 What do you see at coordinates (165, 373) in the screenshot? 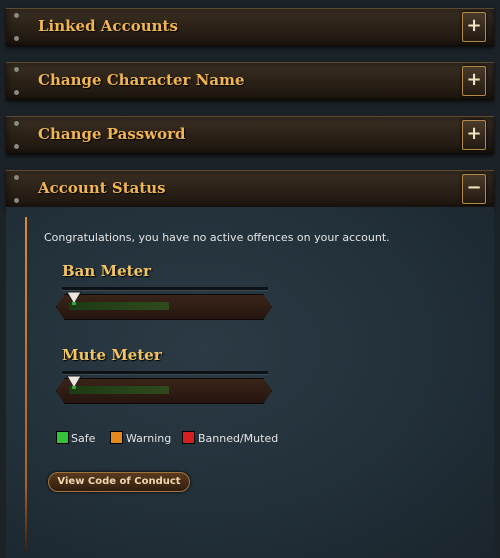
I see `mute-meter-rail` at bounding box center [165, 373].